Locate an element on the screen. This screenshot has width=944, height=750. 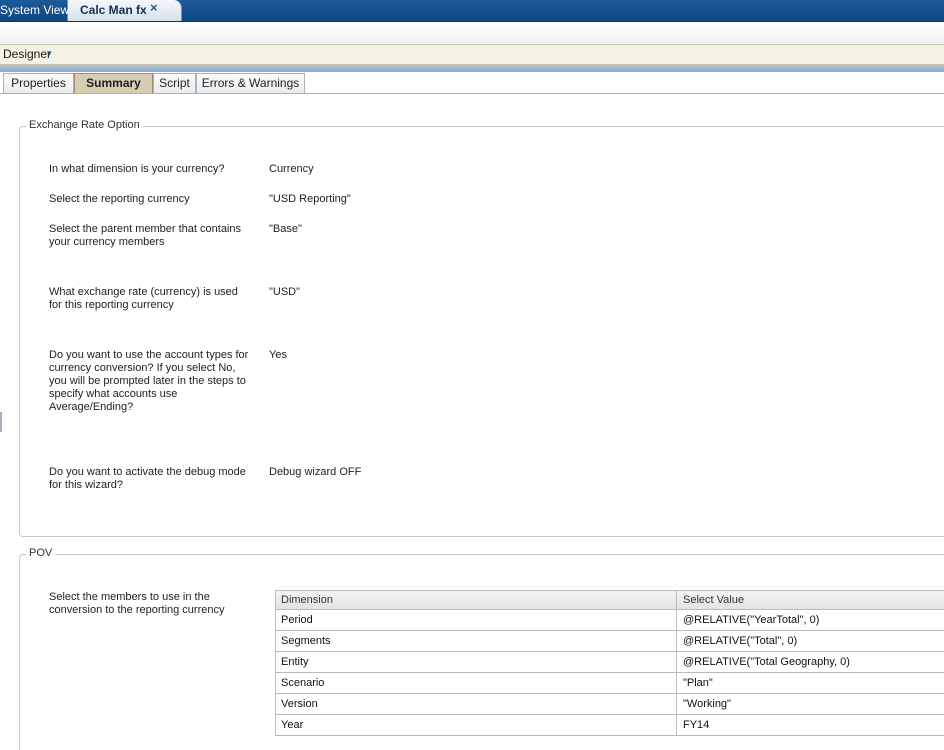
table-row: Segments @RELATIVE("Total", 0) is located at coordinates (610, 641).